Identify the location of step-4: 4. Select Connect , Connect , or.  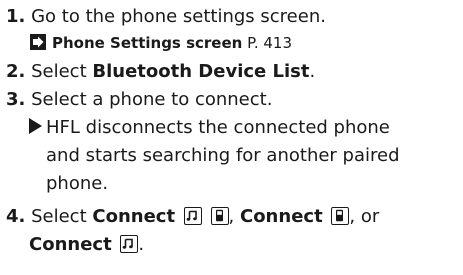
(193, 216).